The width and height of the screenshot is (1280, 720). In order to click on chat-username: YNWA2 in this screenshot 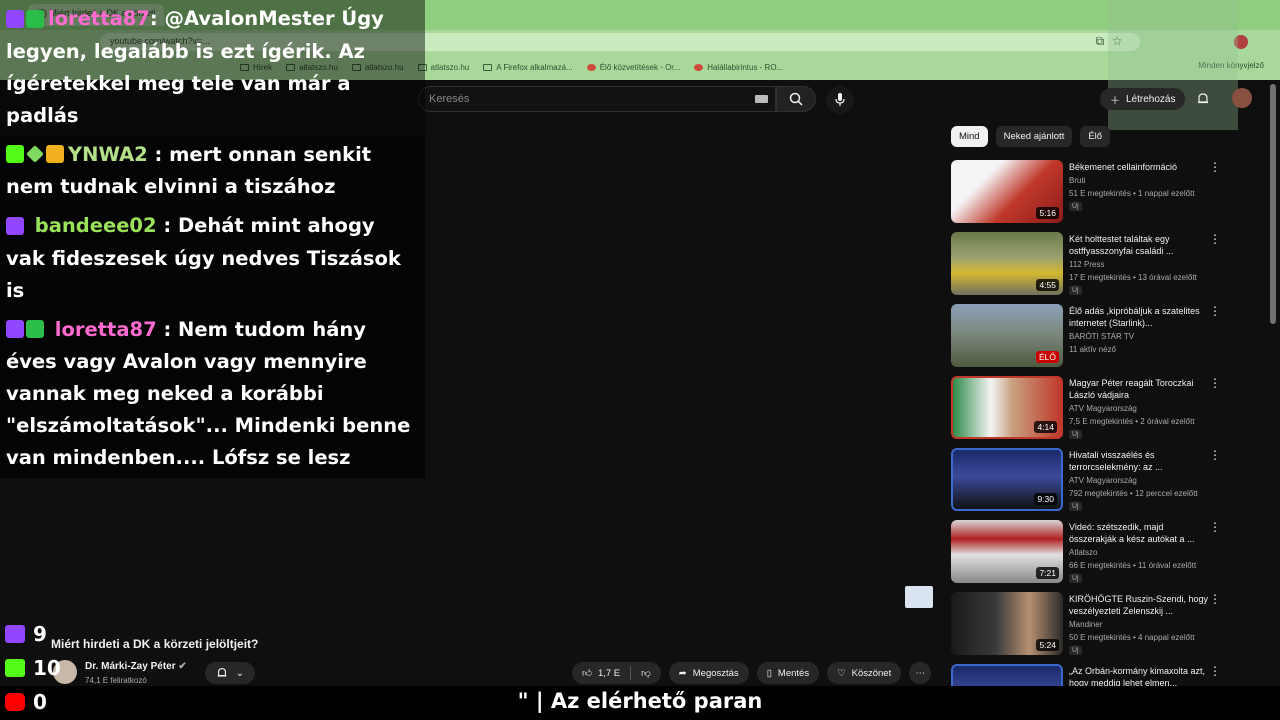, I will do `click(108, 154)`.